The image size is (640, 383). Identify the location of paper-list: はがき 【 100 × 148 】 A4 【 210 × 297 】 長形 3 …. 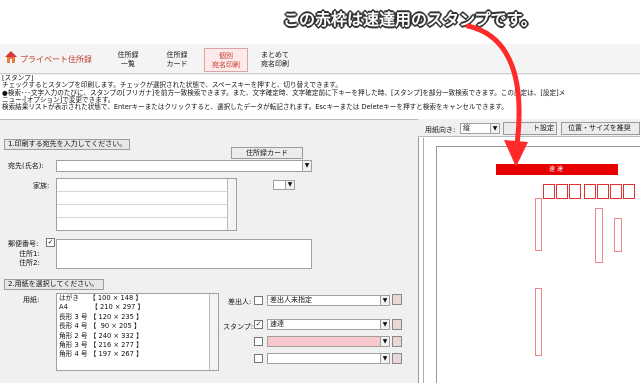
(137, 332).